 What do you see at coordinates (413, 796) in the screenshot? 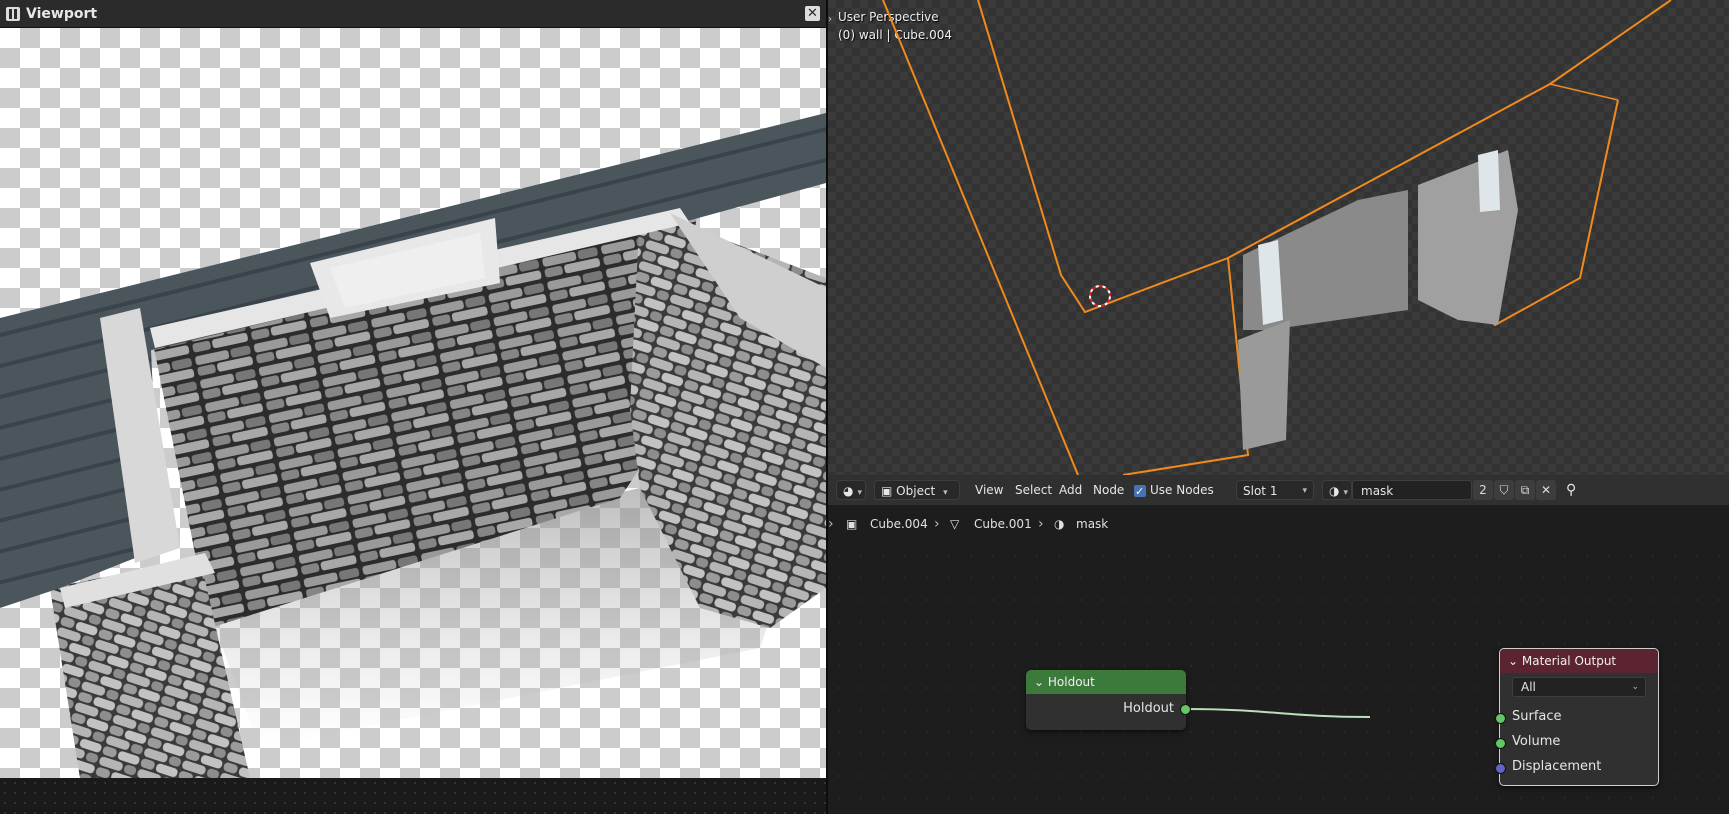
I see `status-bar` at bounding box center [413, 796].